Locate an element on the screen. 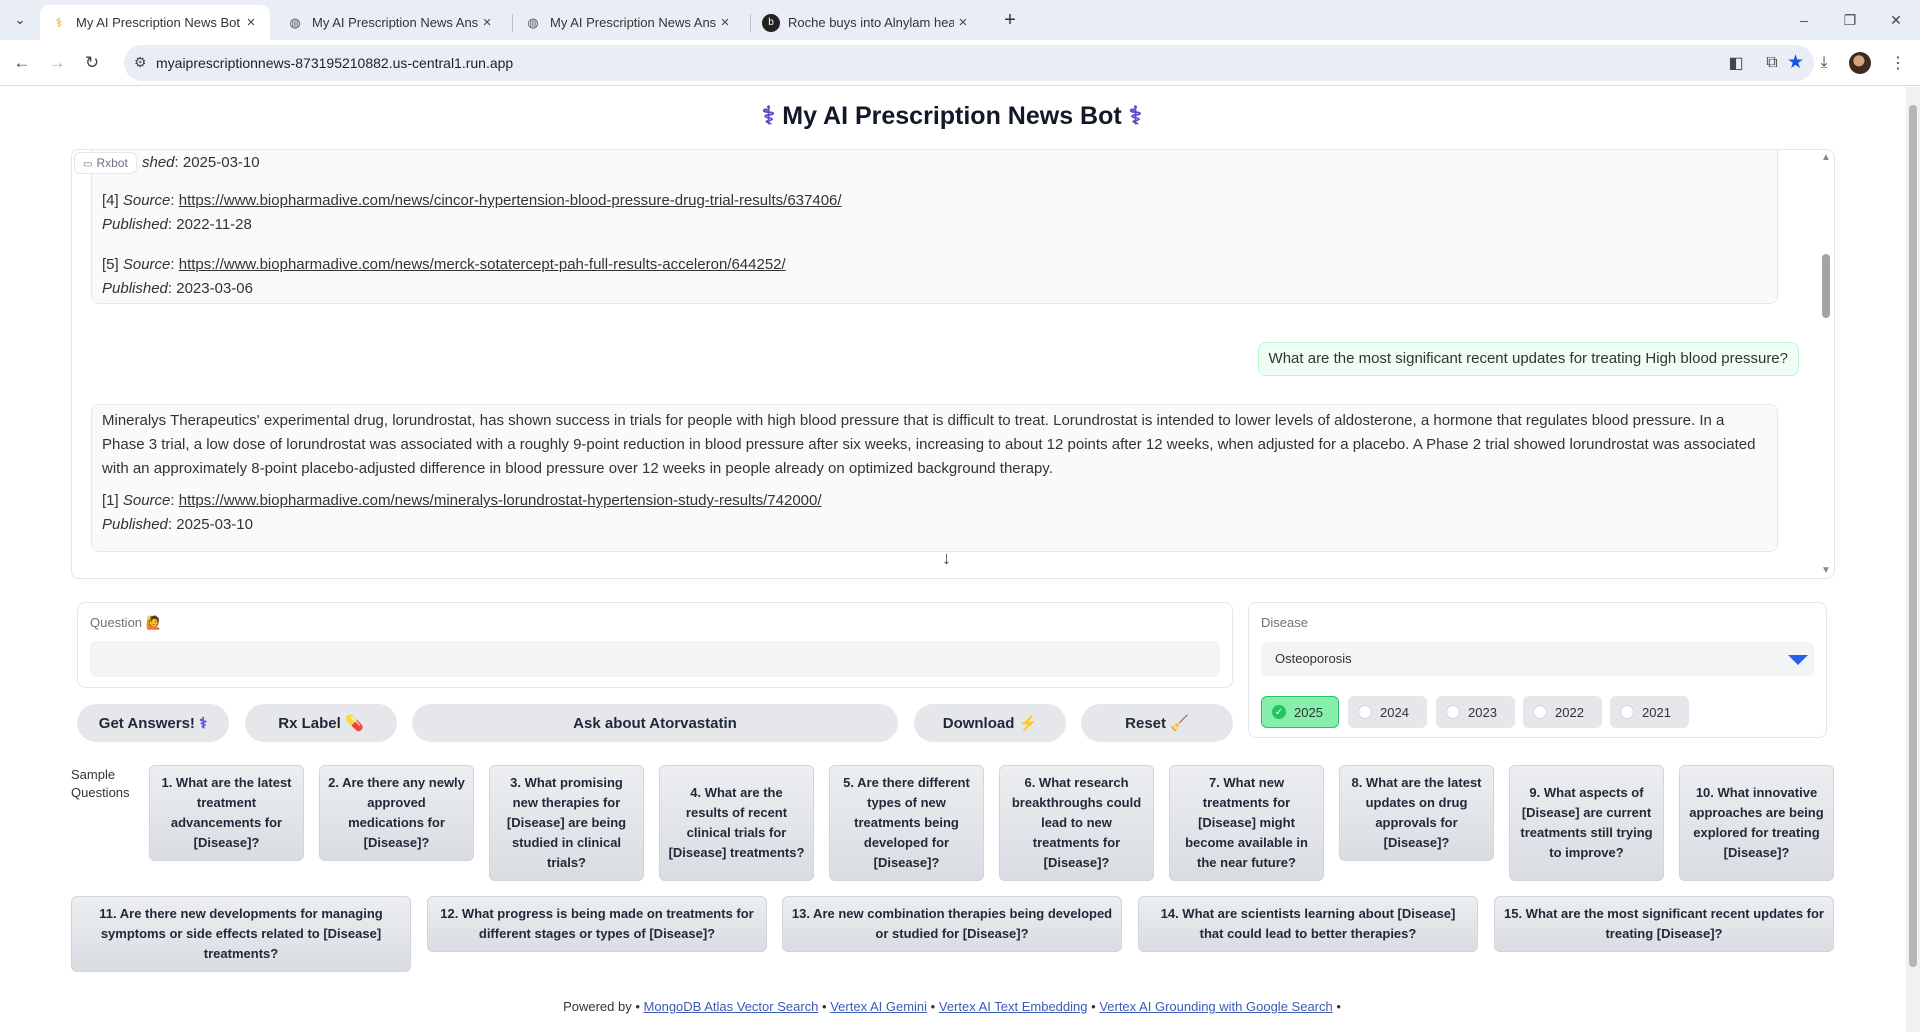 The width and height of the screenshot is (1920, 1032). page-scrollbar is located at coordinates (1913, 559).